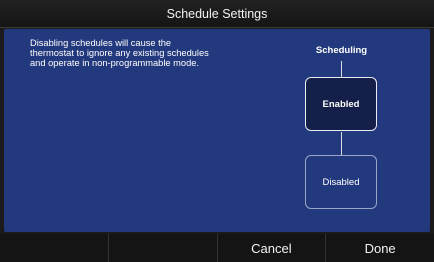  I want to click on enabled-option-button: Enabled, so click(341, 104).